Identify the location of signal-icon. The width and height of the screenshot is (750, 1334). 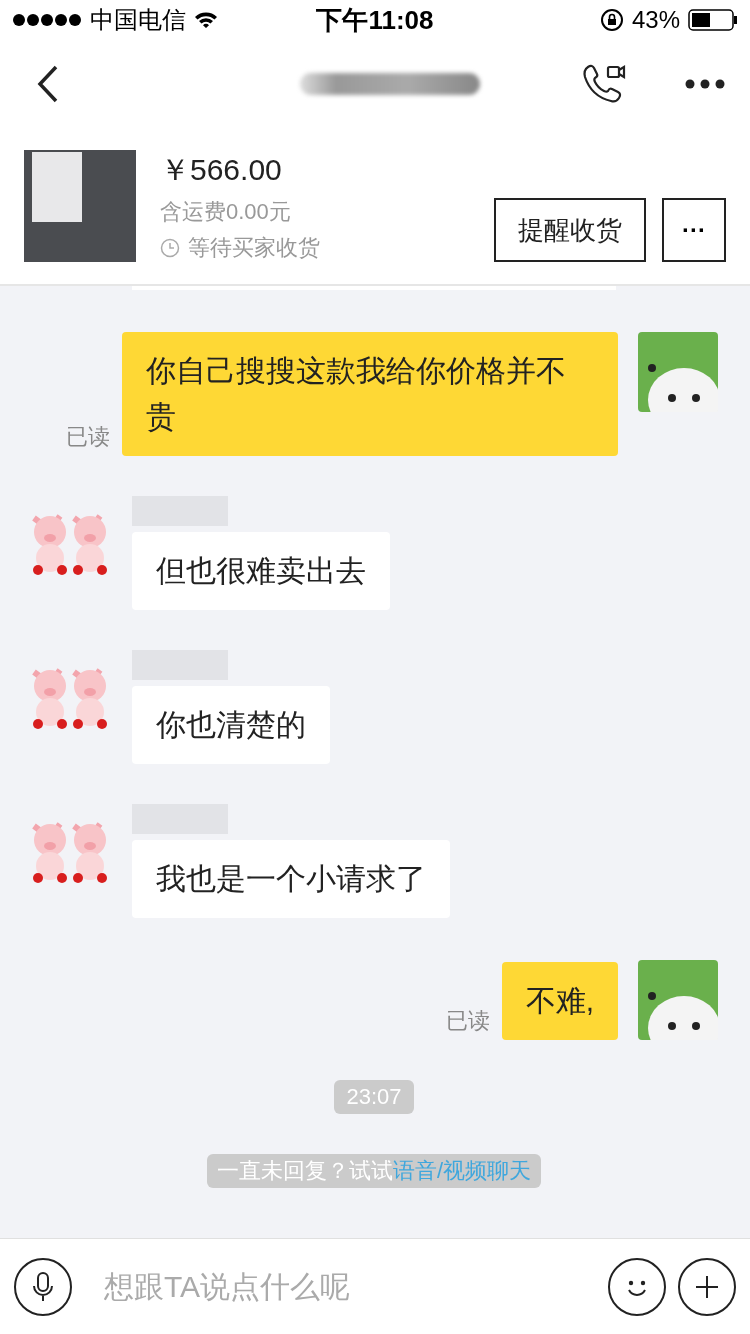
(47, 20).